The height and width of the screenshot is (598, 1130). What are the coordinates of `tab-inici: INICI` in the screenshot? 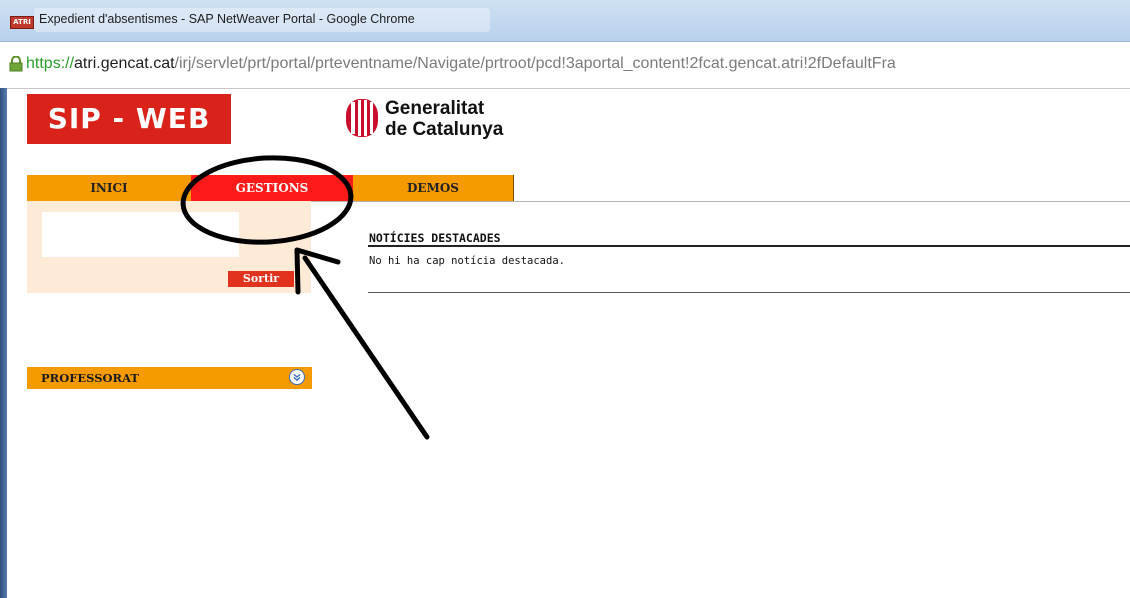 It's located at (109, 188).